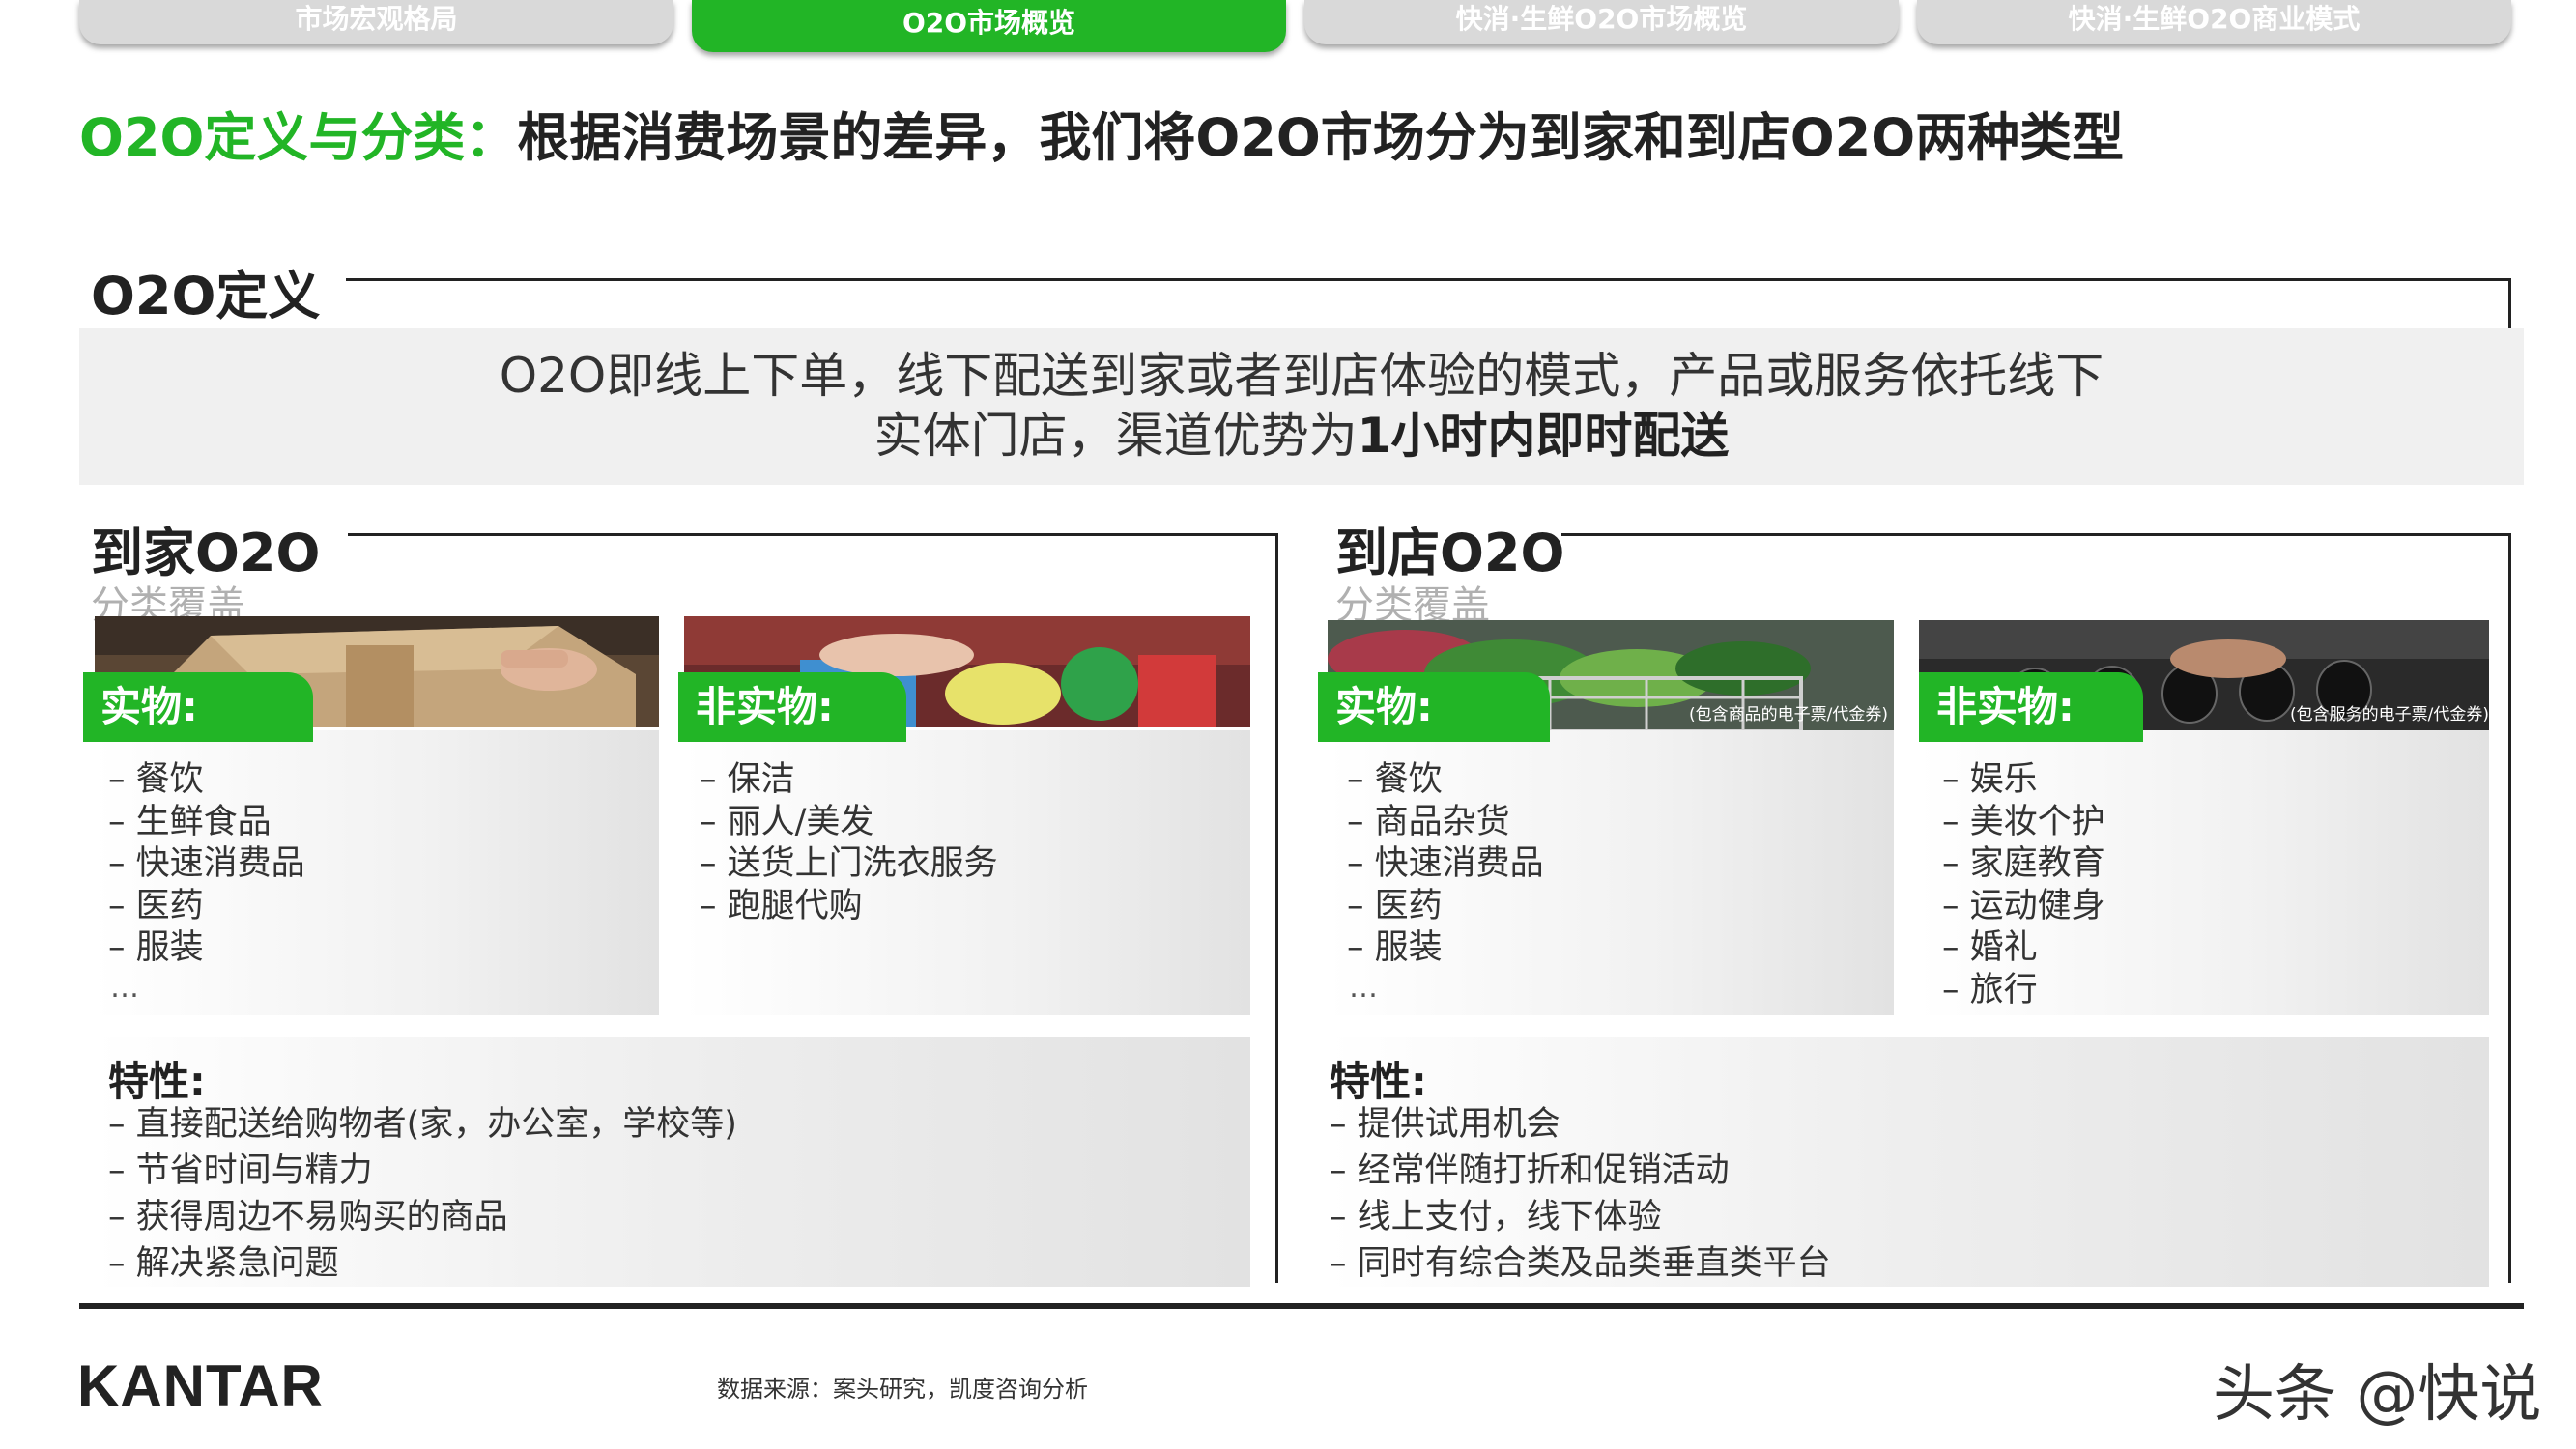 The height and width of the screenshot is (1449, 2576). What do you see at coordinates (299, 137) in the screenshot?
I see `title-highlight: O2O定义与分类：` at bounding box center [299, 137].